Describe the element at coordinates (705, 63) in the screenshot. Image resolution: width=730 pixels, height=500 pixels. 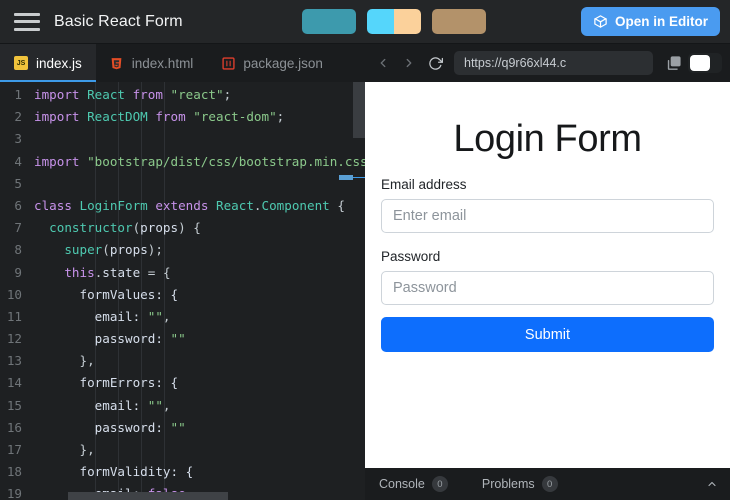
I see `panel-toggle-icon` at that location.